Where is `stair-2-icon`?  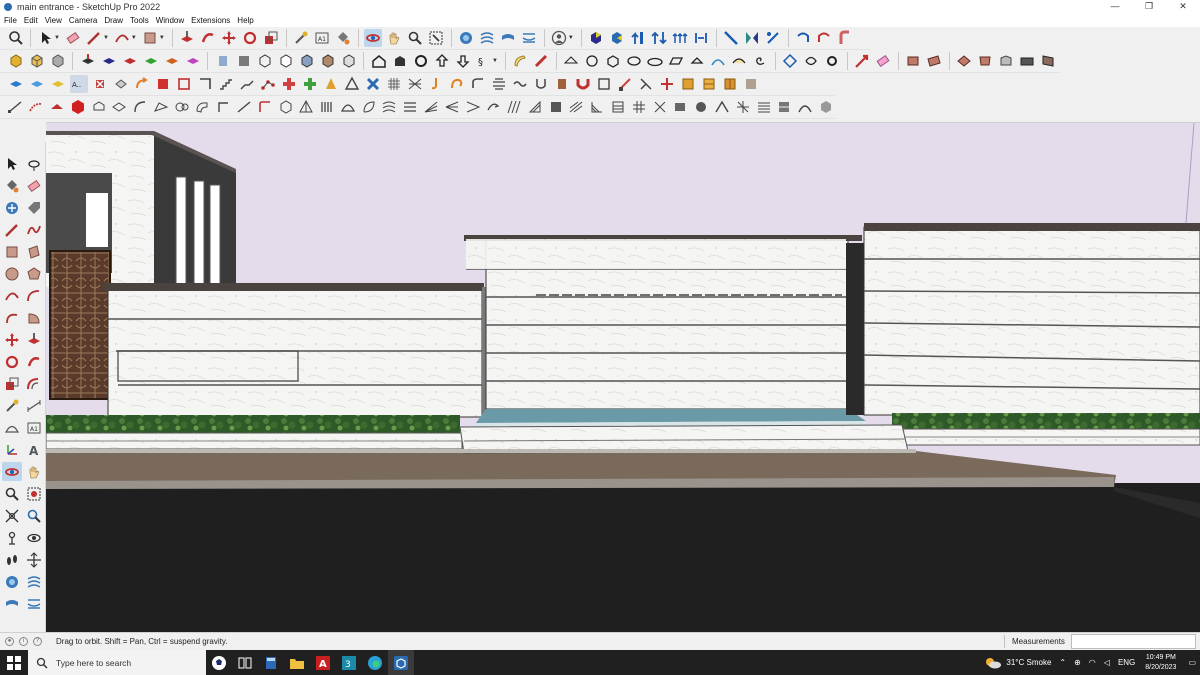
stair-2-icon is located at coordinates (247, 84).